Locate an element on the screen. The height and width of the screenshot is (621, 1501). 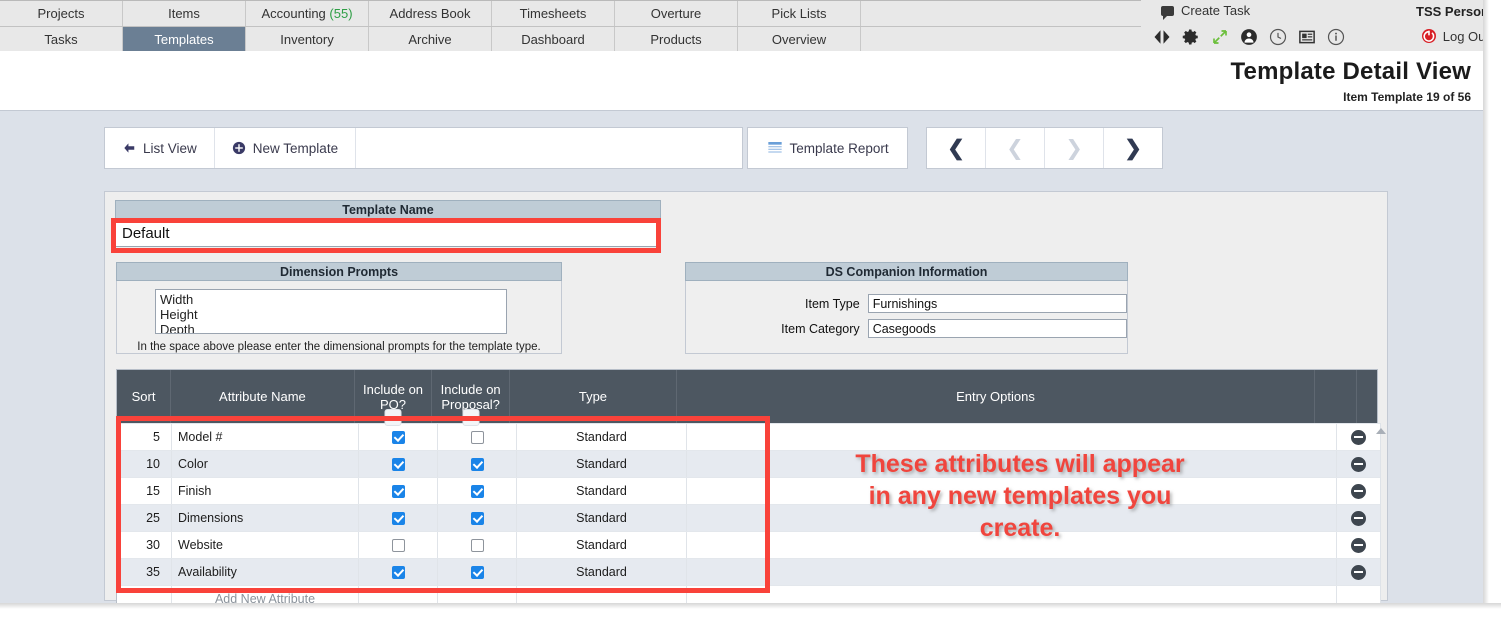
attribute-name-value: Color is located at coordinates (265, 464).